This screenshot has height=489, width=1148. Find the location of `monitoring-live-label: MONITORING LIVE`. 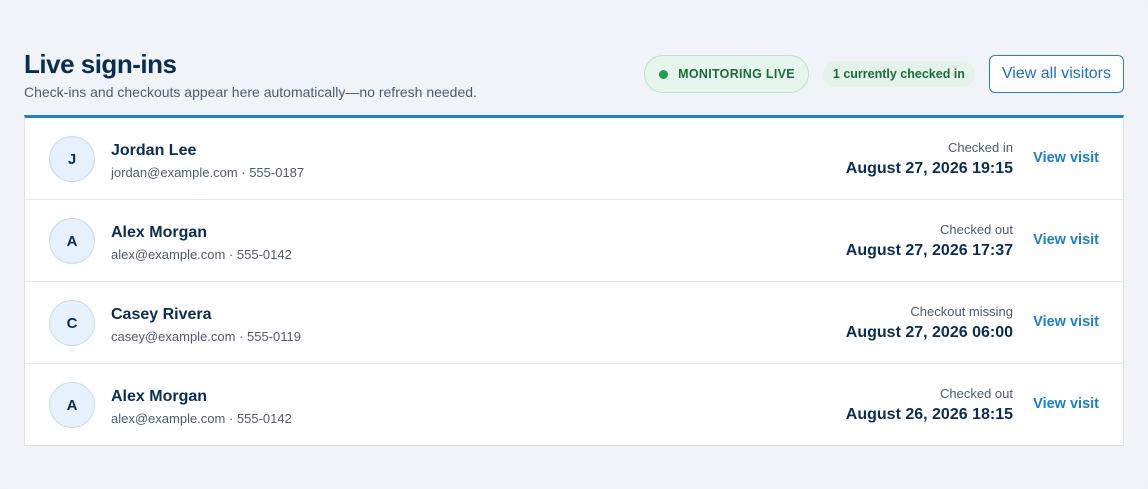

monitoring-live-label: MONITORING LIVE is located at coordinates (736, 74).